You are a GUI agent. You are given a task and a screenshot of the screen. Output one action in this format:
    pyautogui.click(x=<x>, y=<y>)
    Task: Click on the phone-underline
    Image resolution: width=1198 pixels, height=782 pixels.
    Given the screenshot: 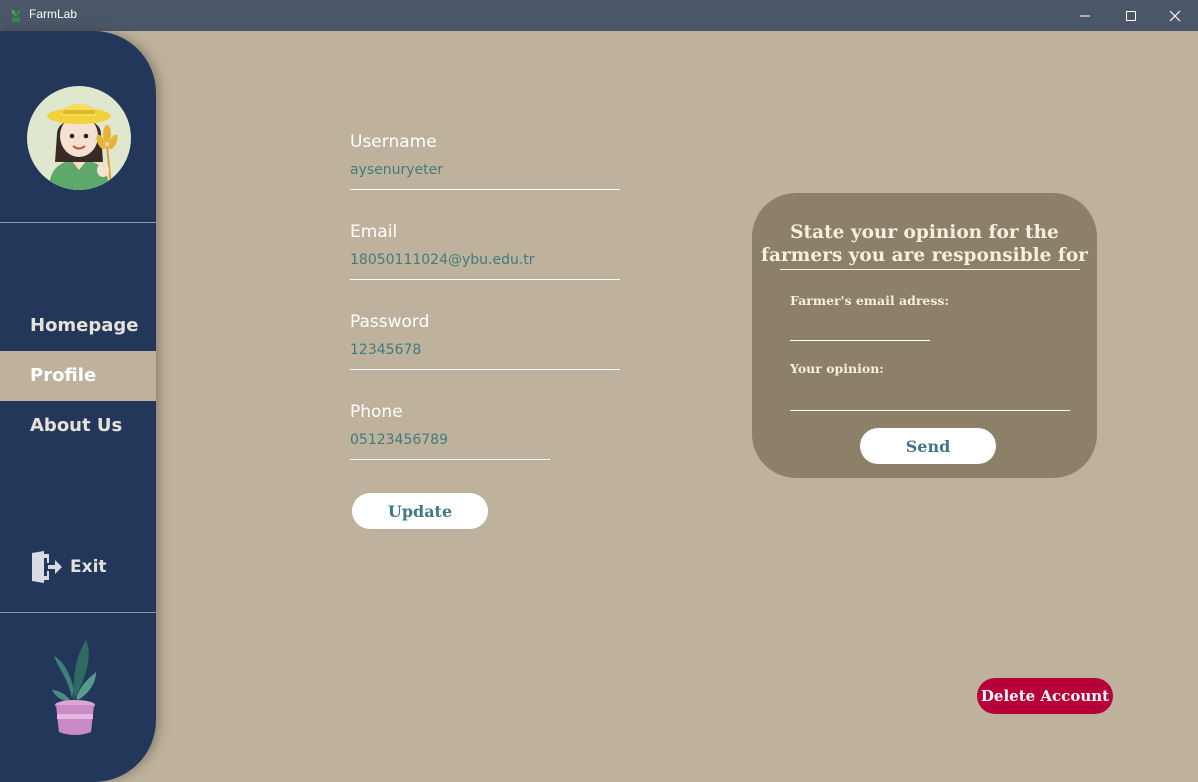 What is the action you would take?
    pyautogui.click(x=450, y=459)
    